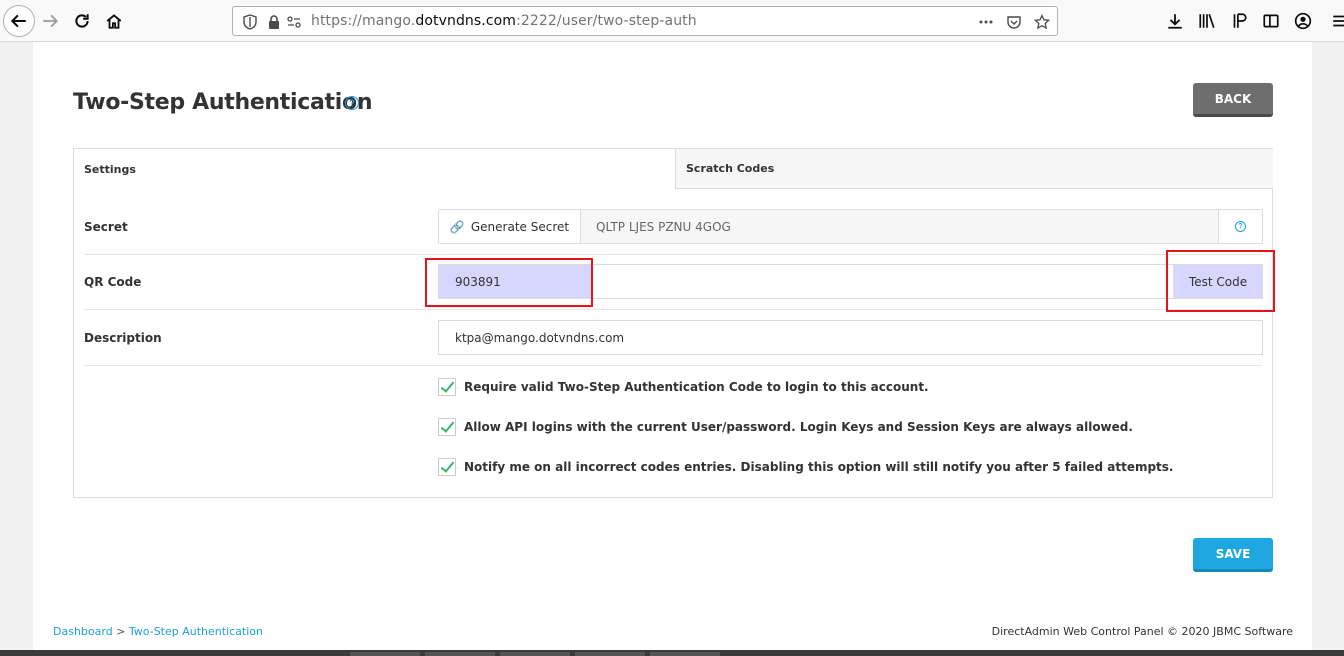 The image size is (1344, 656). What do you see at coordinates (50, 21) in the screenshot?
I see `forward-arrow-icon` at bounding box center [50, 21].